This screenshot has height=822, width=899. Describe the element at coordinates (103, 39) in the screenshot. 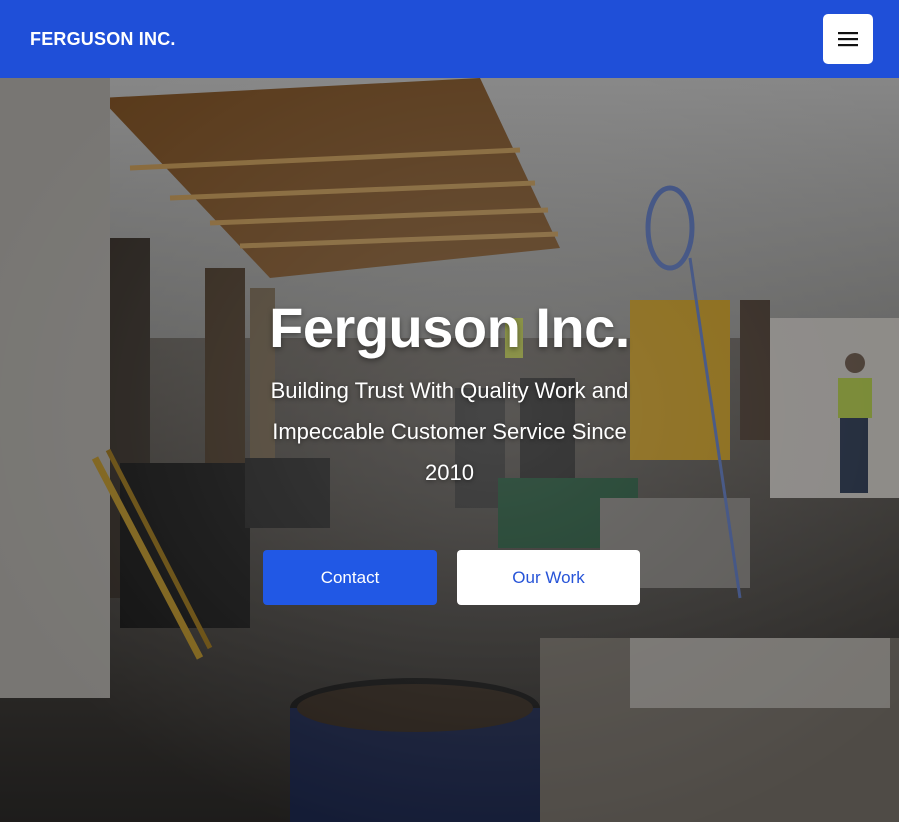

I see `brand-logo-text: FERGUSON INC.` at that location.